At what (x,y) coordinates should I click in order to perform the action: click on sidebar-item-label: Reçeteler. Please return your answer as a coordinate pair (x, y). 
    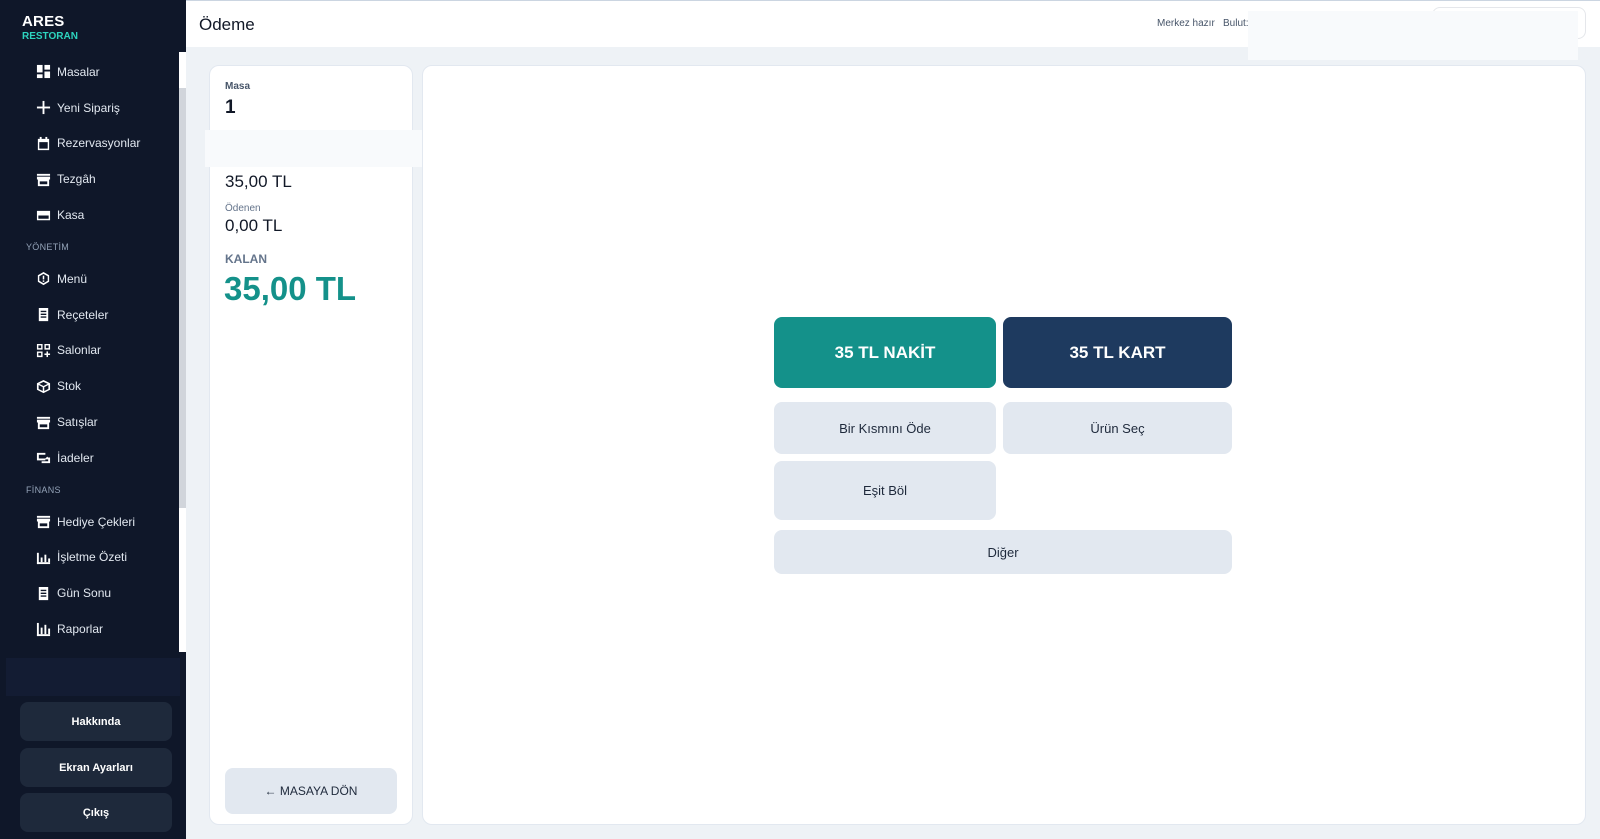
    Looking at the image, I should click on (83, 314).